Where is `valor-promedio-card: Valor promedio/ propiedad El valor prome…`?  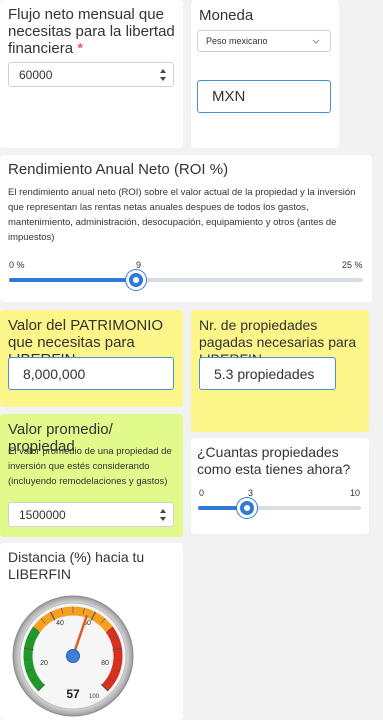 valor-promedio-card: Valor promedio/ propiedad El valor prome… is located at coordinates (91, 475).